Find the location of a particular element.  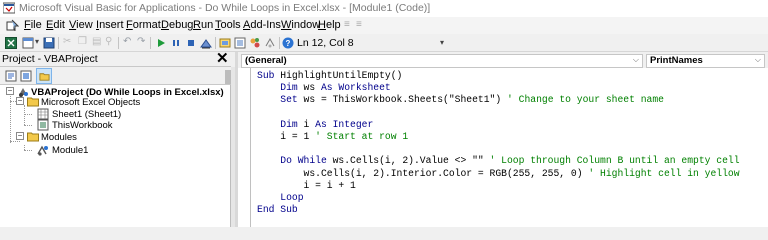

save-icon is located at coordinates (49, 43).